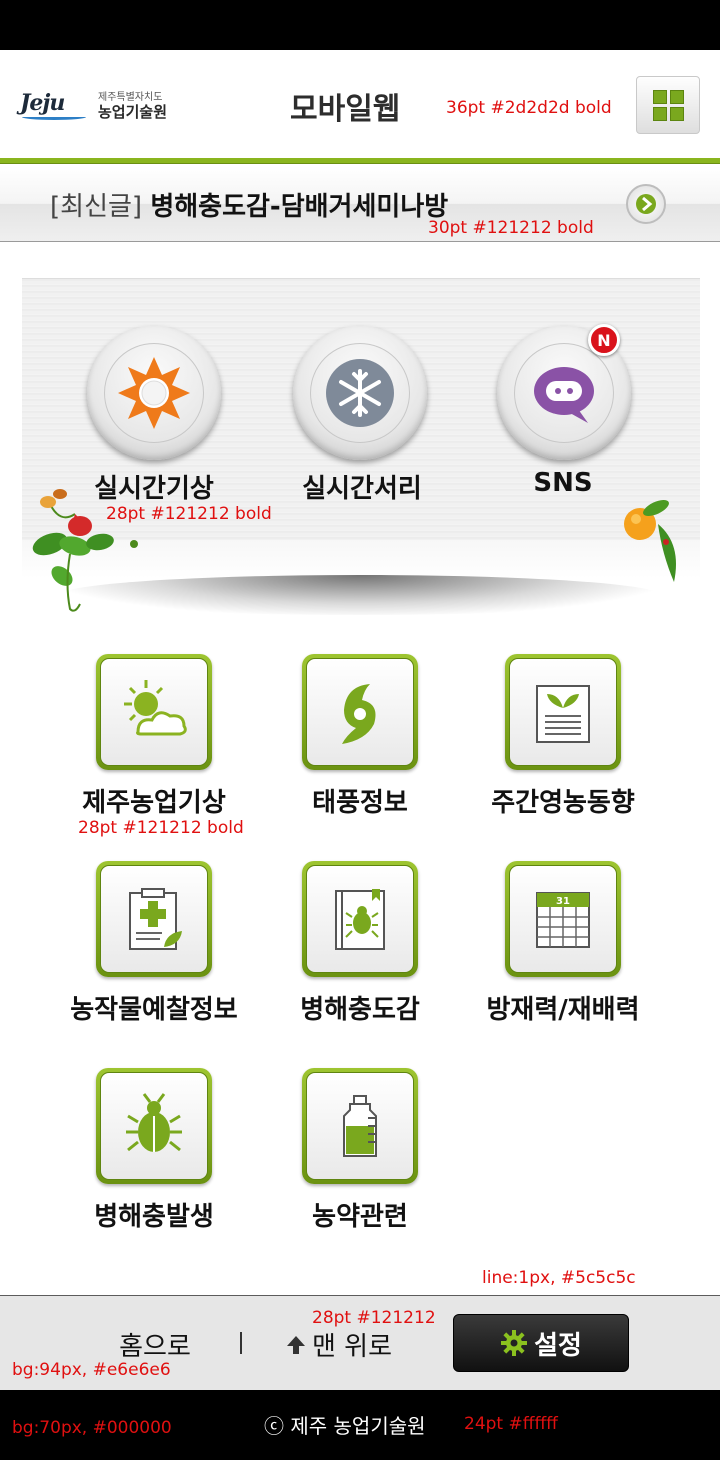  Describe the element at coordinates (362, 489) in the screenshot. I see `realtime-frost-label: 실시간서리` at that location.